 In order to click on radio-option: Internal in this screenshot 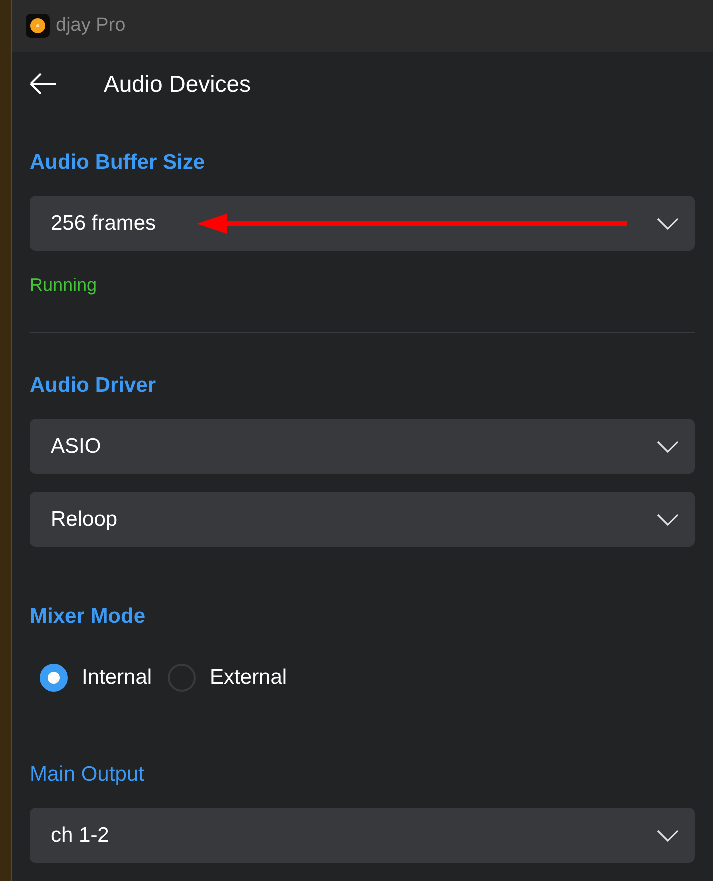, I will do `click(96, 678)`.